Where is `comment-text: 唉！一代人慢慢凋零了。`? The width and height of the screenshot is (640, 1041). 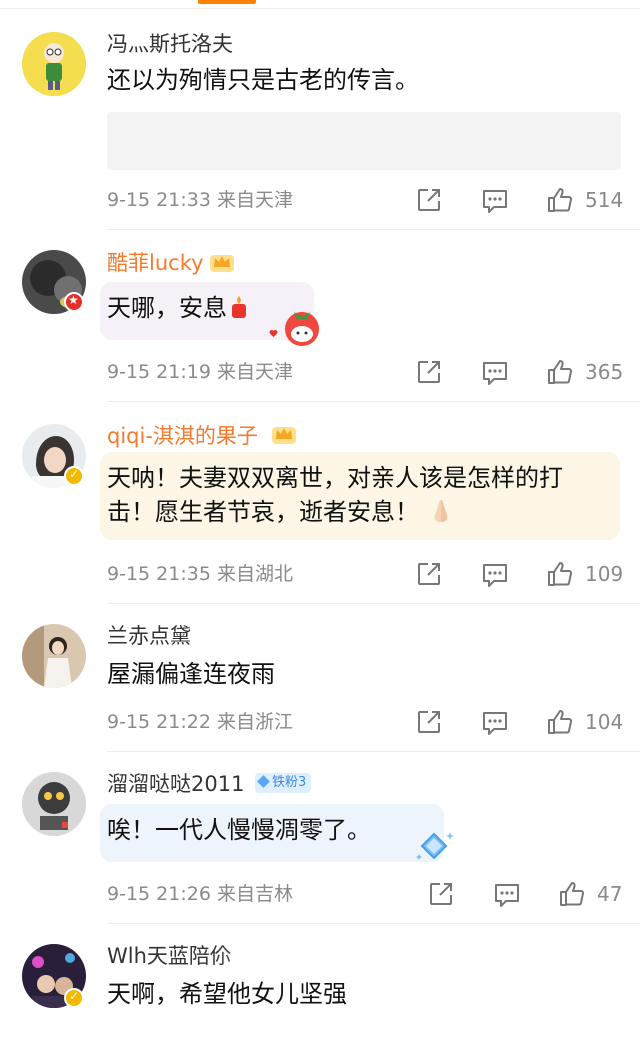
comment-text: 唉！一代人慢慢凋零了。 is located at coordinates (239, 830).